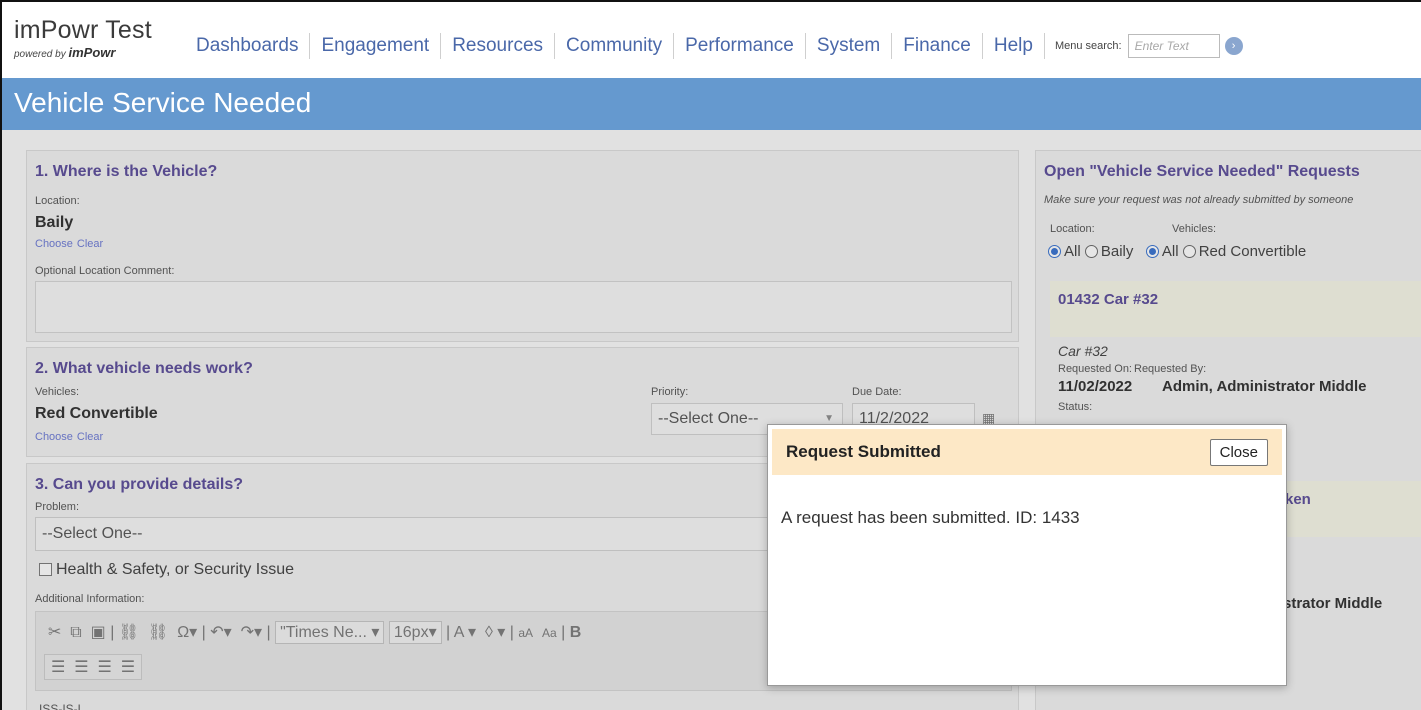 This screenshot has width=1421, height=710. What do you see at coordinates (163, 102) in the screenshot?
I see `page-title: Vehicle Service Needed` at bounding box center [163, 102].